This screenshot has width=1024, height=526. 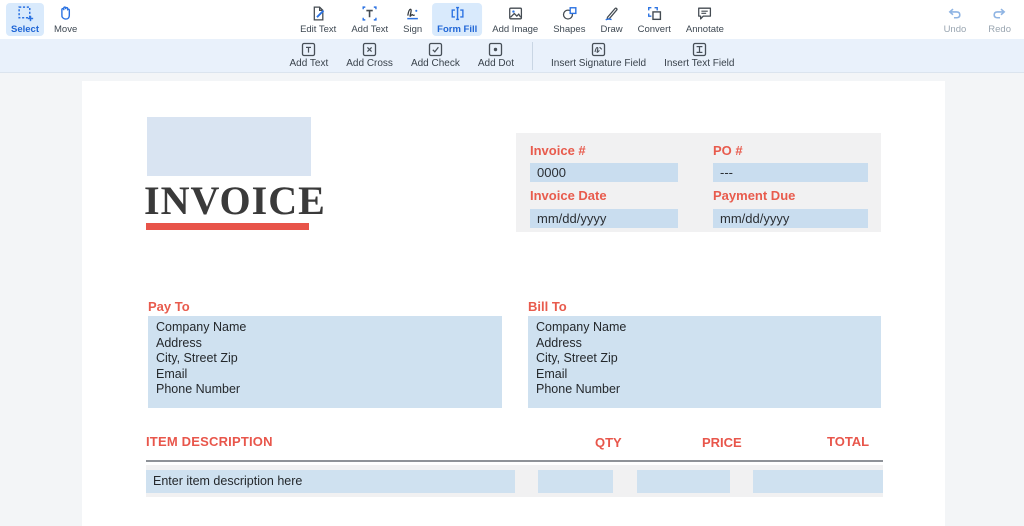 I want to click on payment-due-field: mm/dd/yyyy, so click(x=790, y=218).